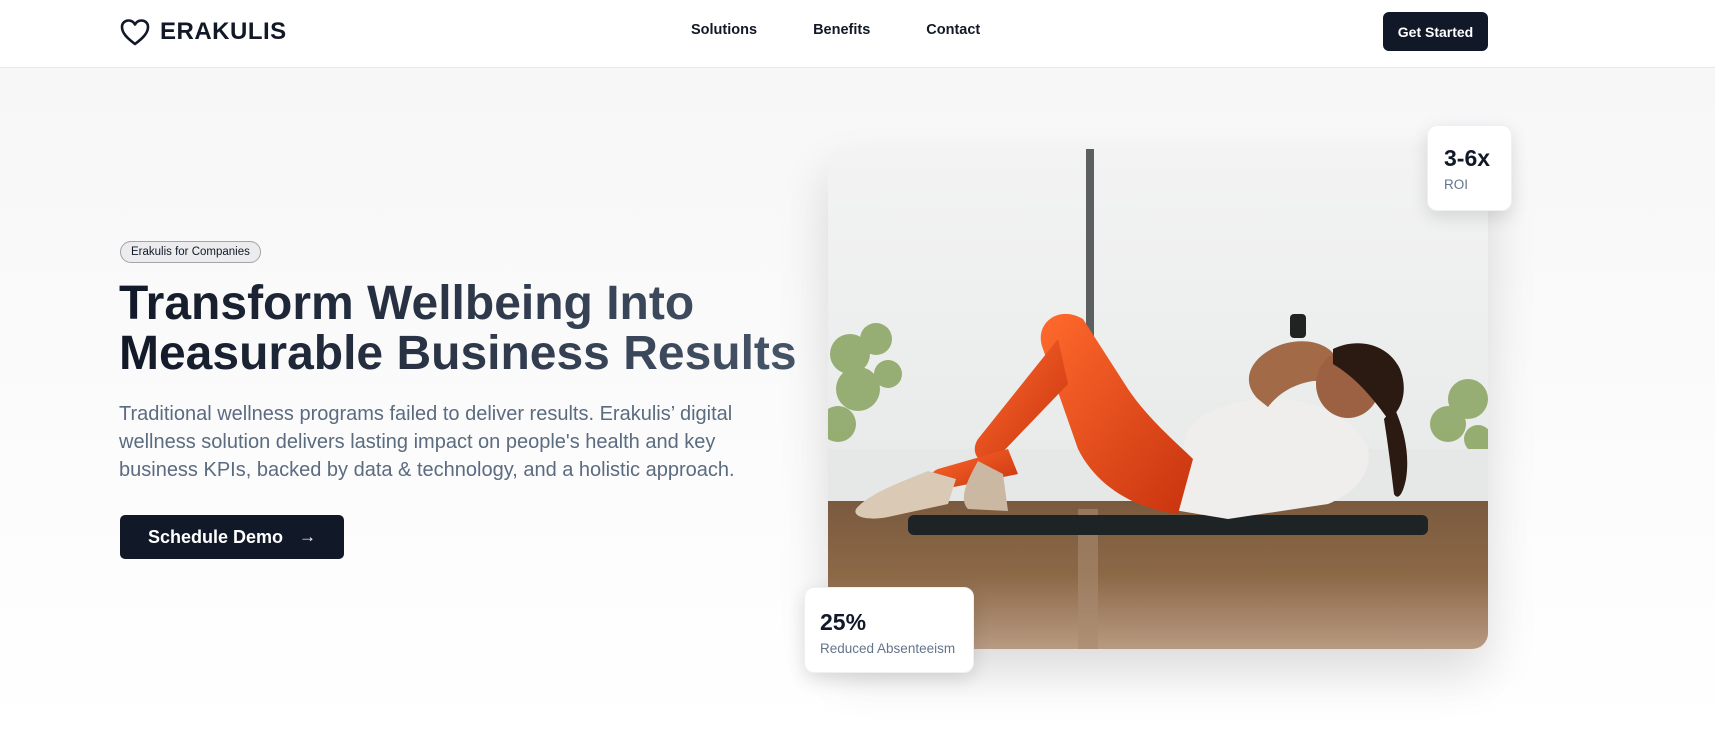  I want to click on arrow-right-icon: →, so click(308, 536).